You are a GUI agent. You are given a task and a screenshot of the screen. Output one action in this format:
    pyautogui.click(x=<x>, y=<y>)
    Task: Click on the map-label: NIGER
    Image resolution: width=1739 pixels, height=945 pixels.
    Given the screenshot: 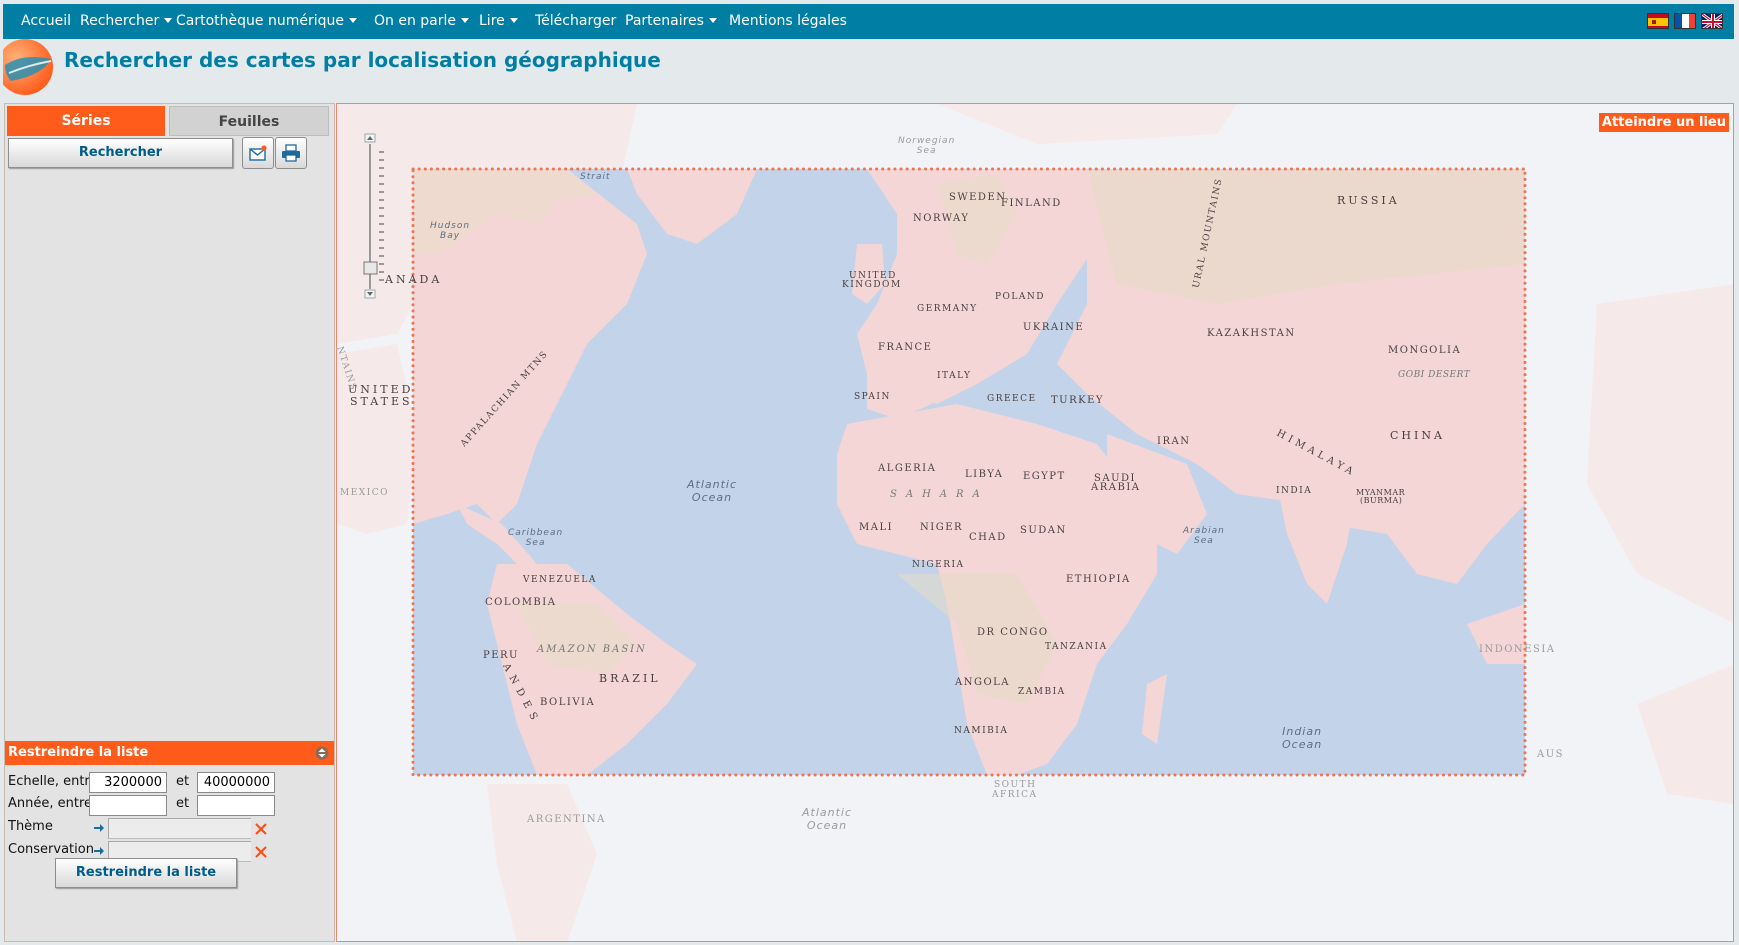 What is the action you would take?
    pyautogui.click(x=942, y=527)
    